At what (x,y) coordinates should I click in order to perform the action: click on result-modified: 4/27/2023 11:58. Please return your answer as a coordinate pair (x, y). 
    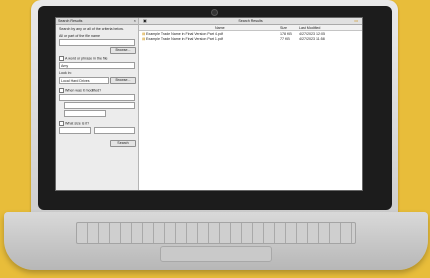
    Looking at the image, I should click on (312, 38).